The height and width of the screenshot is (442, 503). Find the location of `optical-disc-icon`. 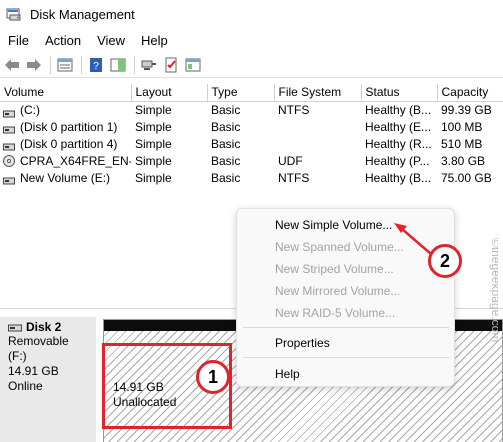

optical-disc-icon is located at coordinates (9, 161).